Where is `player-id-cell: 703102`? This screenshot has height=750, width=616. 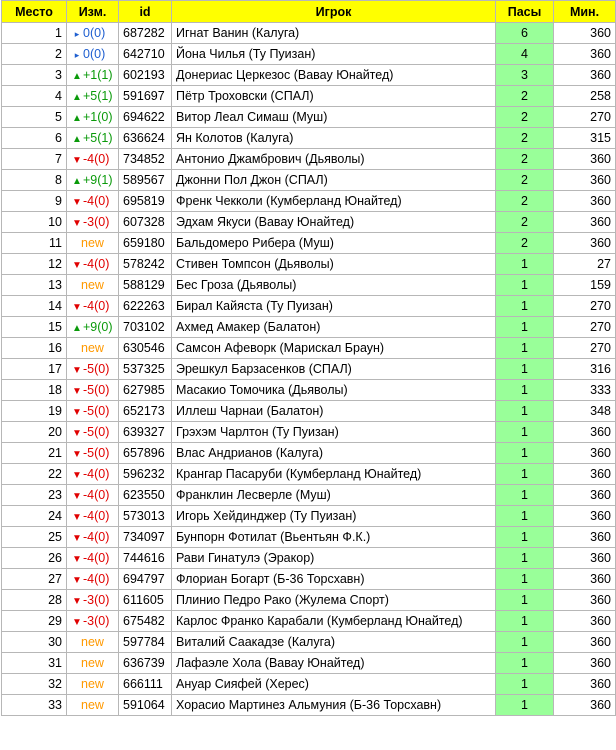 player-id-cell: 703102 is located at coordinates (145, 327).